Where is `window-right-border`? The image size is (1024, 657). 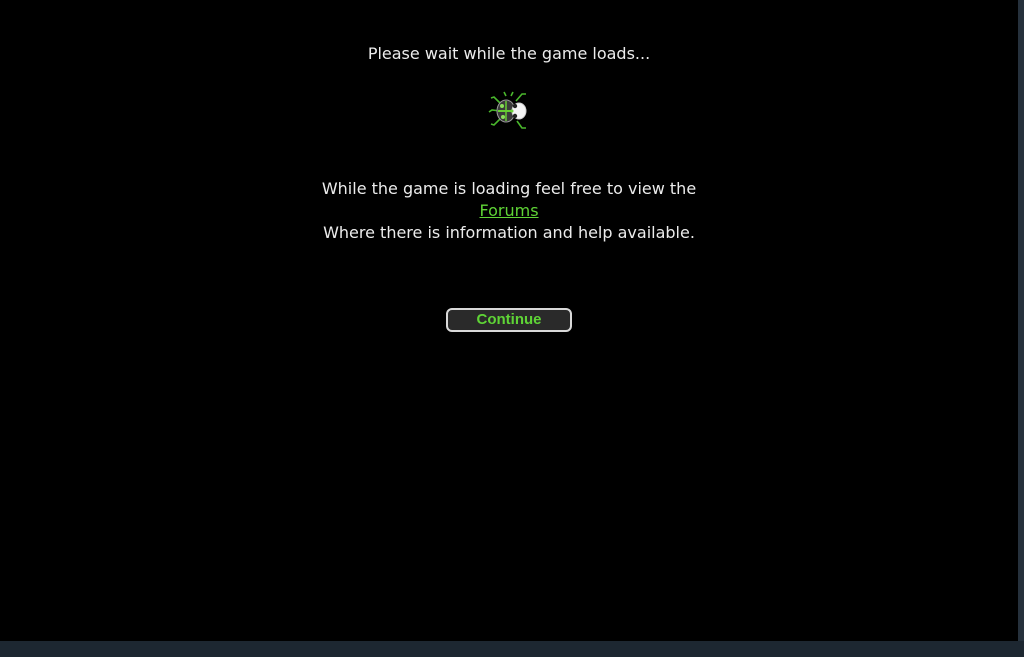
window-right-border is located at coordinates (1021, 320).